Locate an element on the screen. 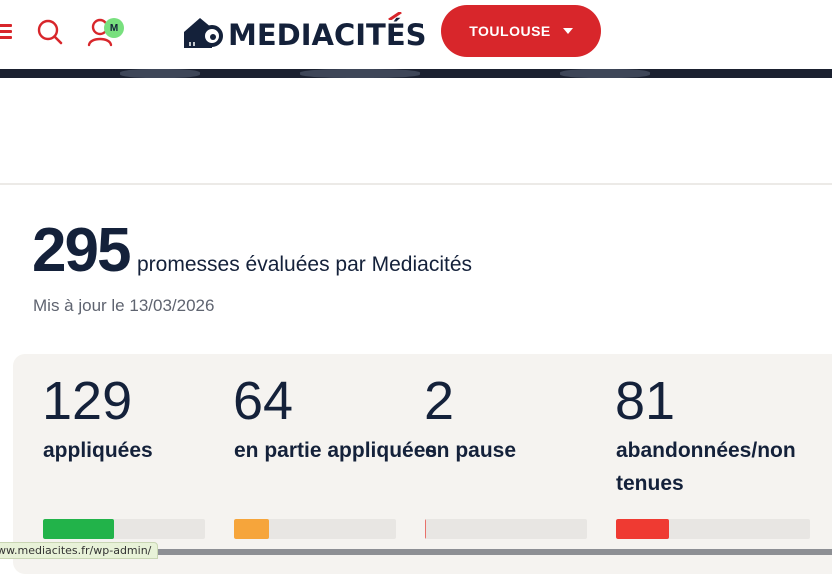 The height and width of the screenshot is (574, 832). hero-image-edge is located at coordinates (416, 73).